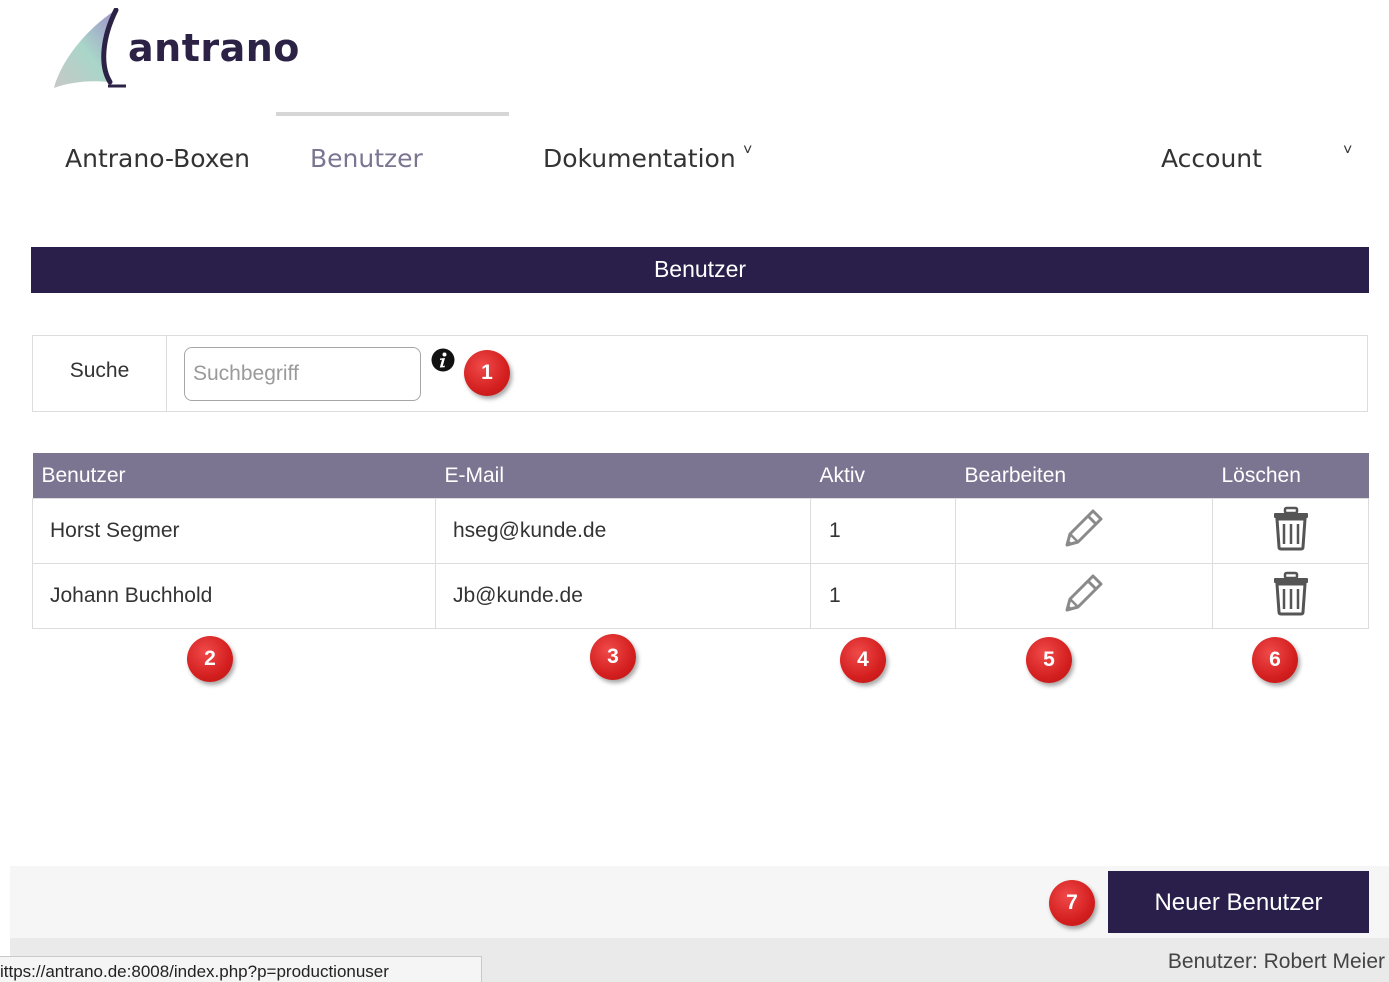 Image resolution: width=1389 pixels, height=982 pixels. I want to click on search-input, so click(302, 374).